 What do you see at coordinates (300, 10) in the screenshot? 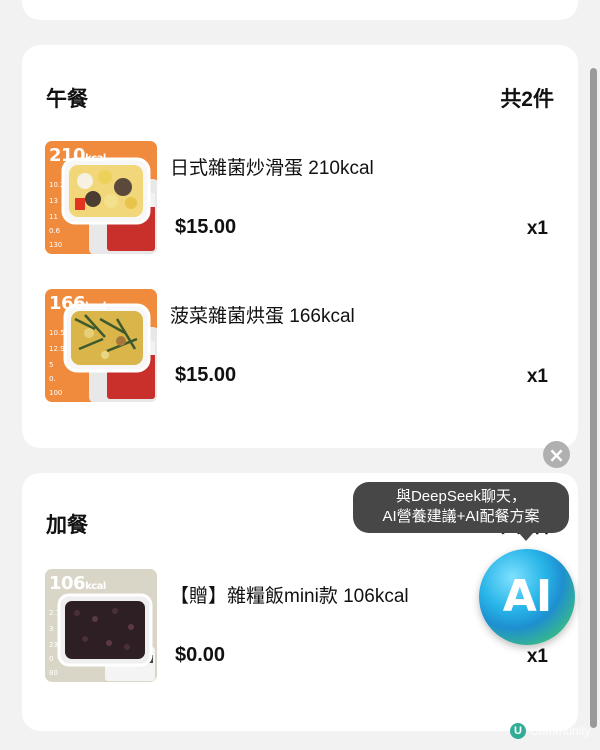
I see `previous-section-card` at bounding box center [300, 10].